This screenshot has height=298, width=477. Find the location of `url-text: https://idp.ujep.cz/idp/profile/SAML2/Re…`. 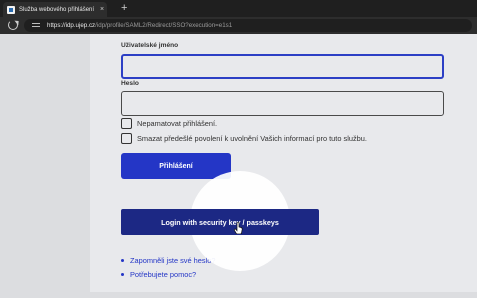

url-text: https://idp.ujep.cz/idp/profile/SAML2/Re… is located at coordinates (139, 25).